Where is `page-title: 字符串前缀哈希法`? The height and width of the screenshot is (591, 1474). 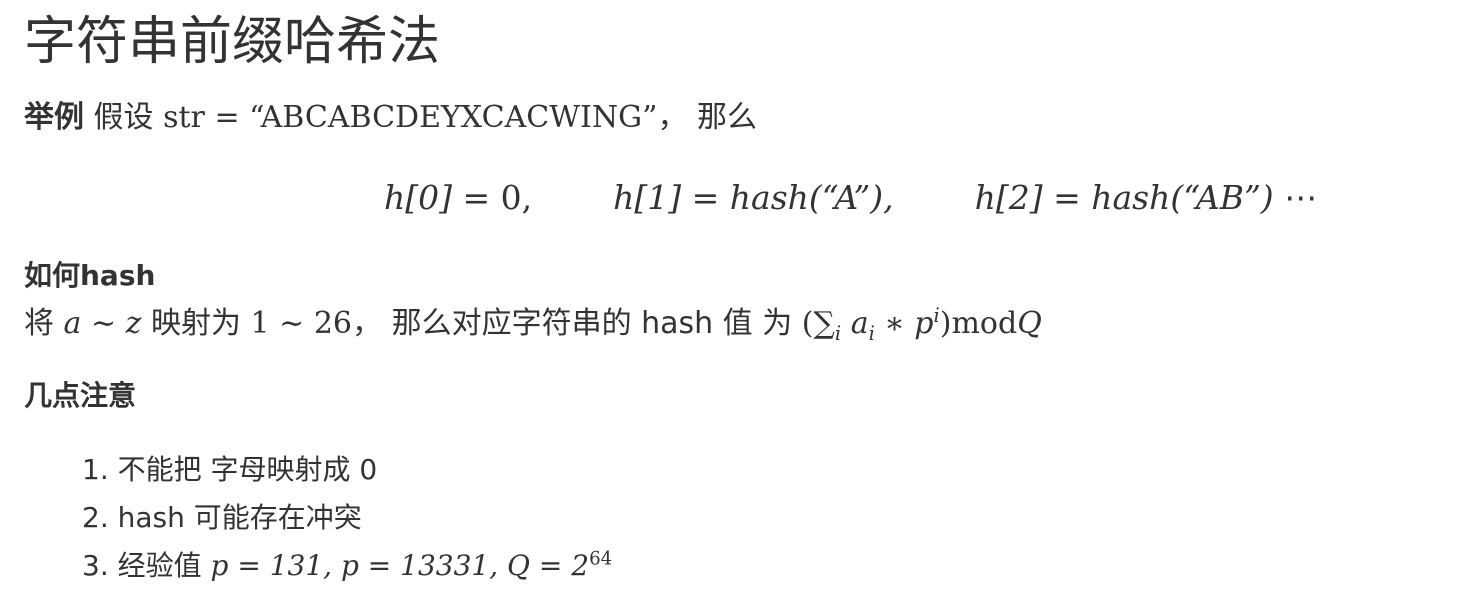 page-title: 字符串前缀哈希法 is located at coordinates (232, 42).